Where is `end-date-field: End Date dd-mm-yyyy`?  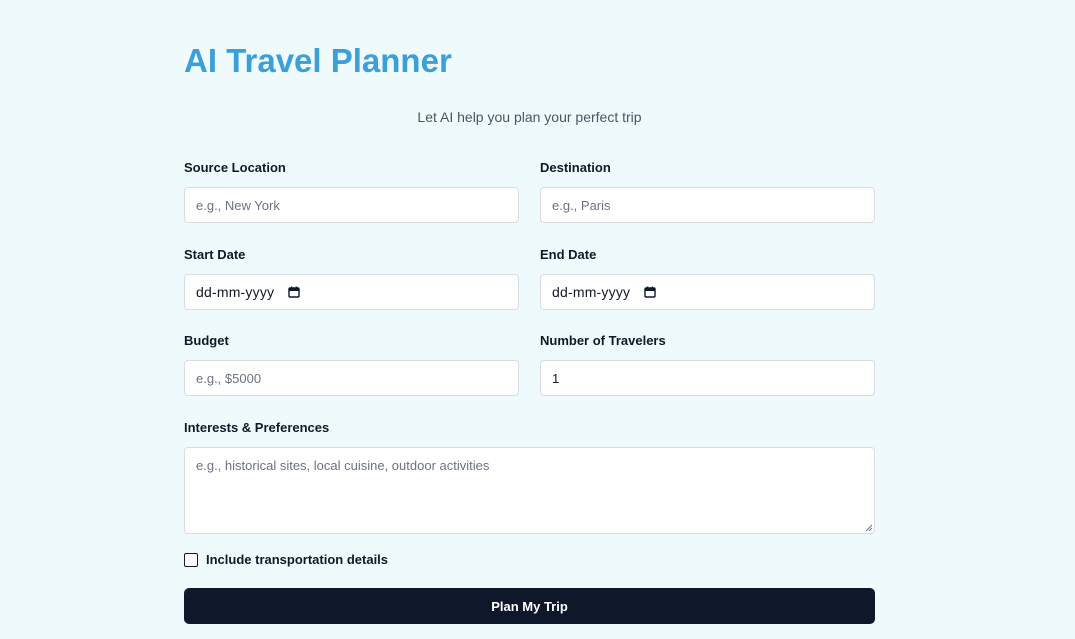
end-date-field: End Date dd-mm-yyyy is located at coordinates (707, 278).